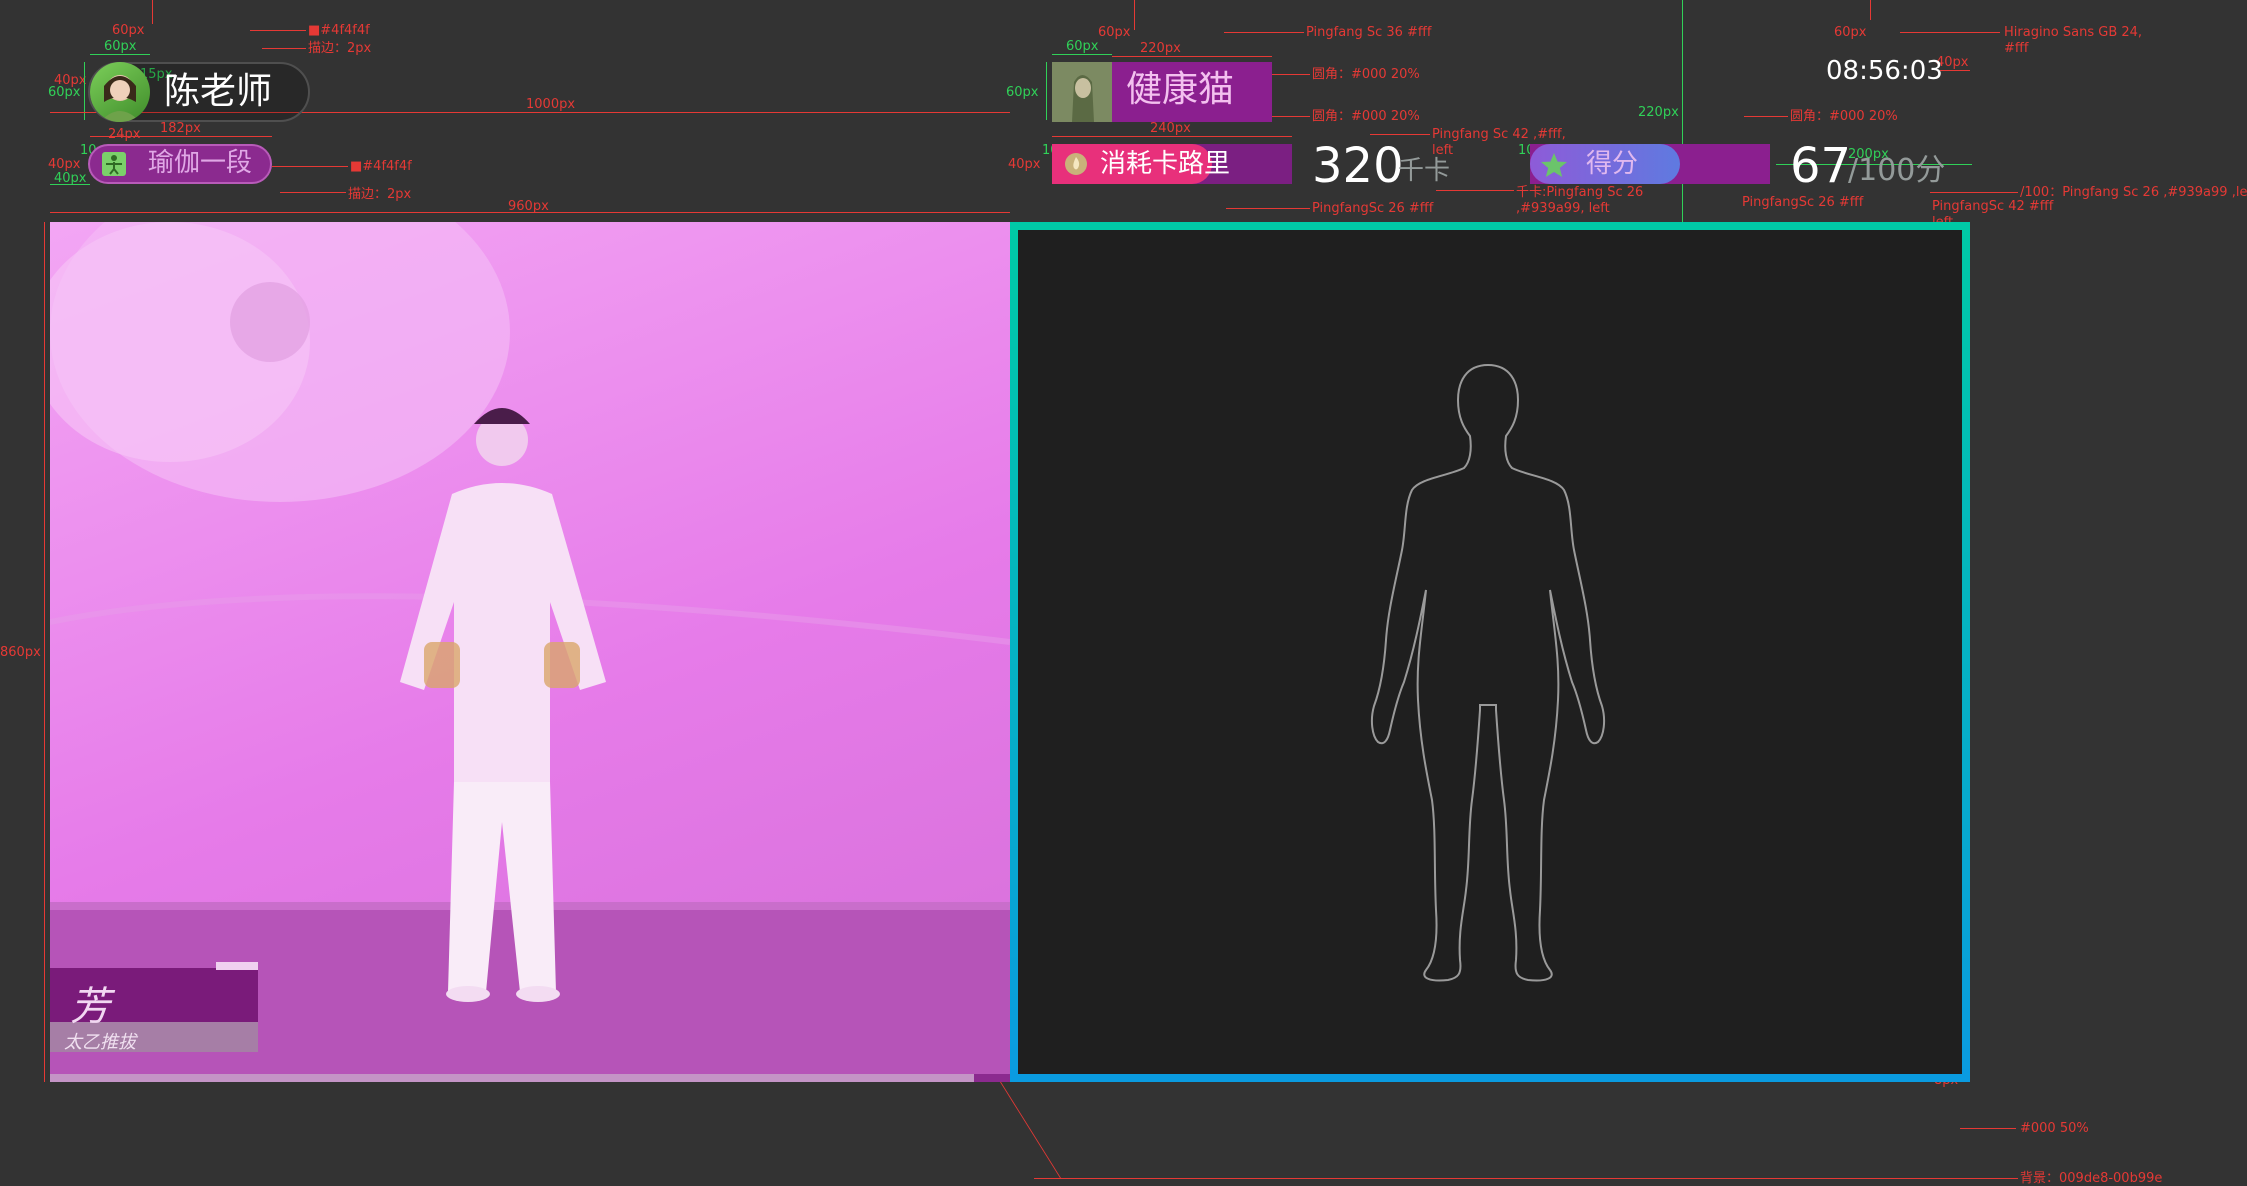  Describe the element at coordinates (1563, 208) in the screenshot. I see `spec-label: ,#939a99, left` at that location.